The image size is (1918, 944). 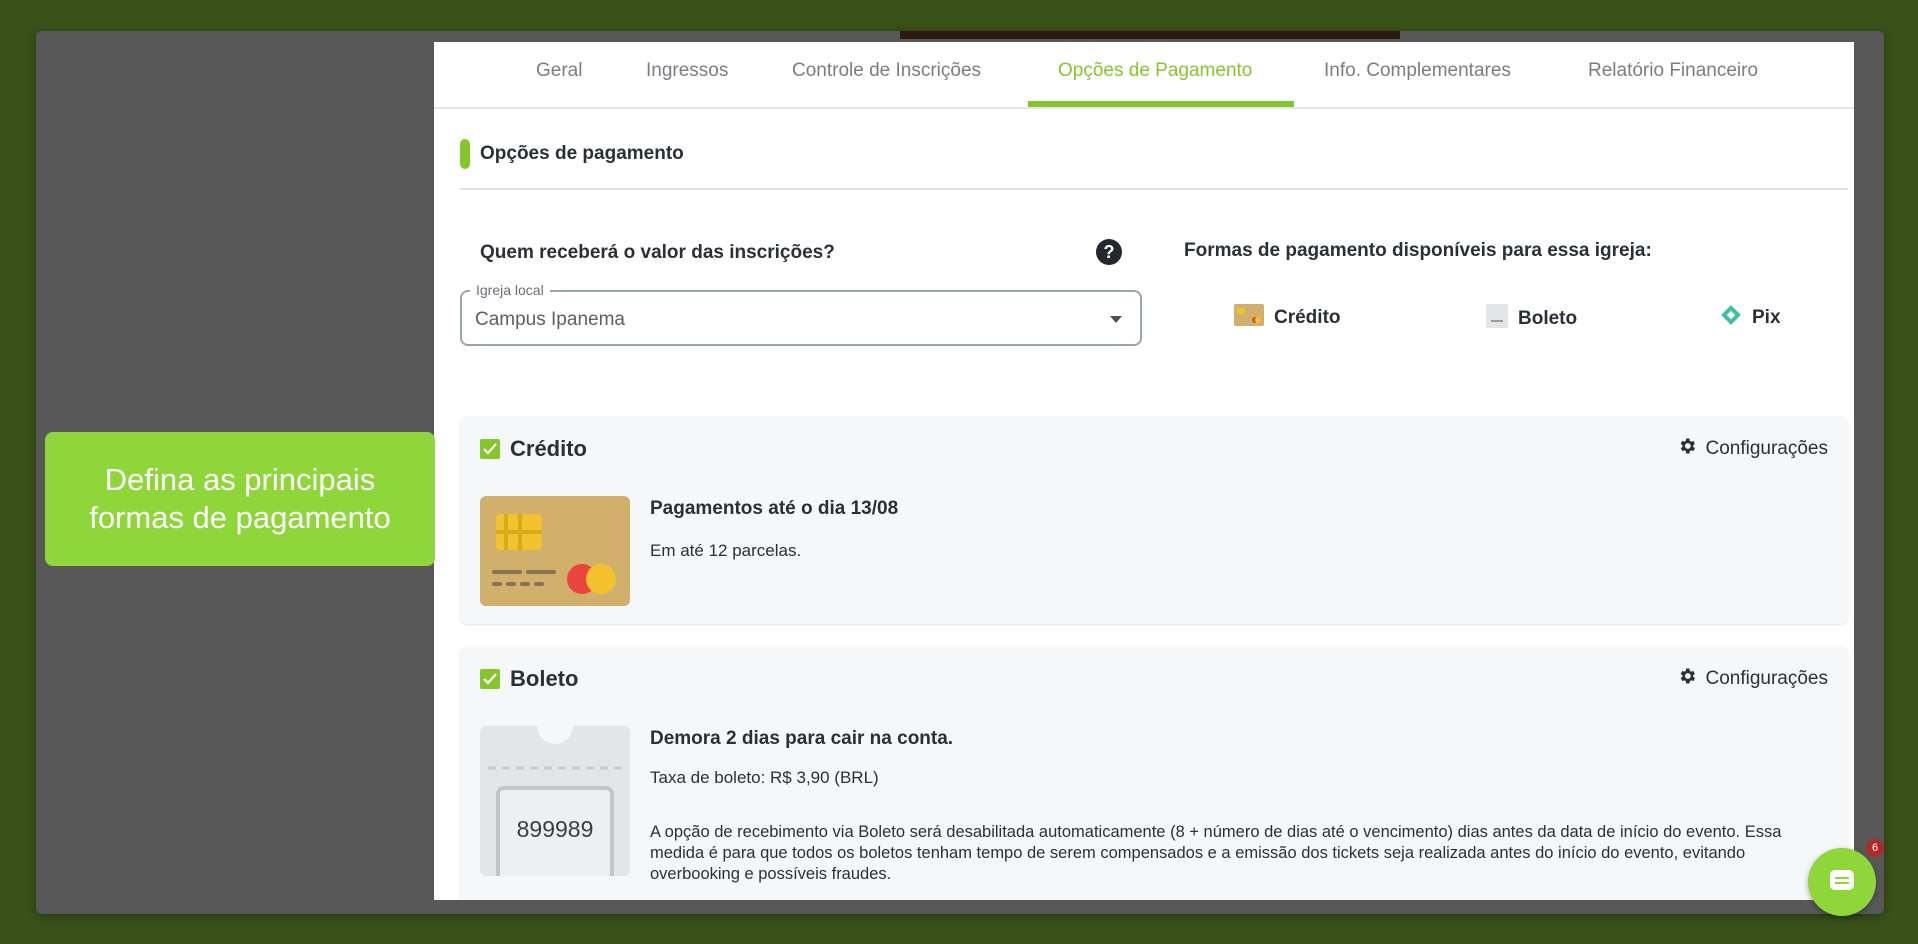 I want to click on receiver-question: Quem receberá o valor das inscrições?, so click(x=657, y=252).